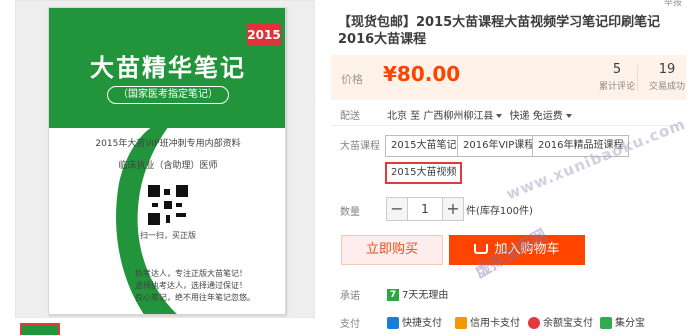 The image size is (690, 335). I want to click on quantity-increase-button: +, so click(453, 209).